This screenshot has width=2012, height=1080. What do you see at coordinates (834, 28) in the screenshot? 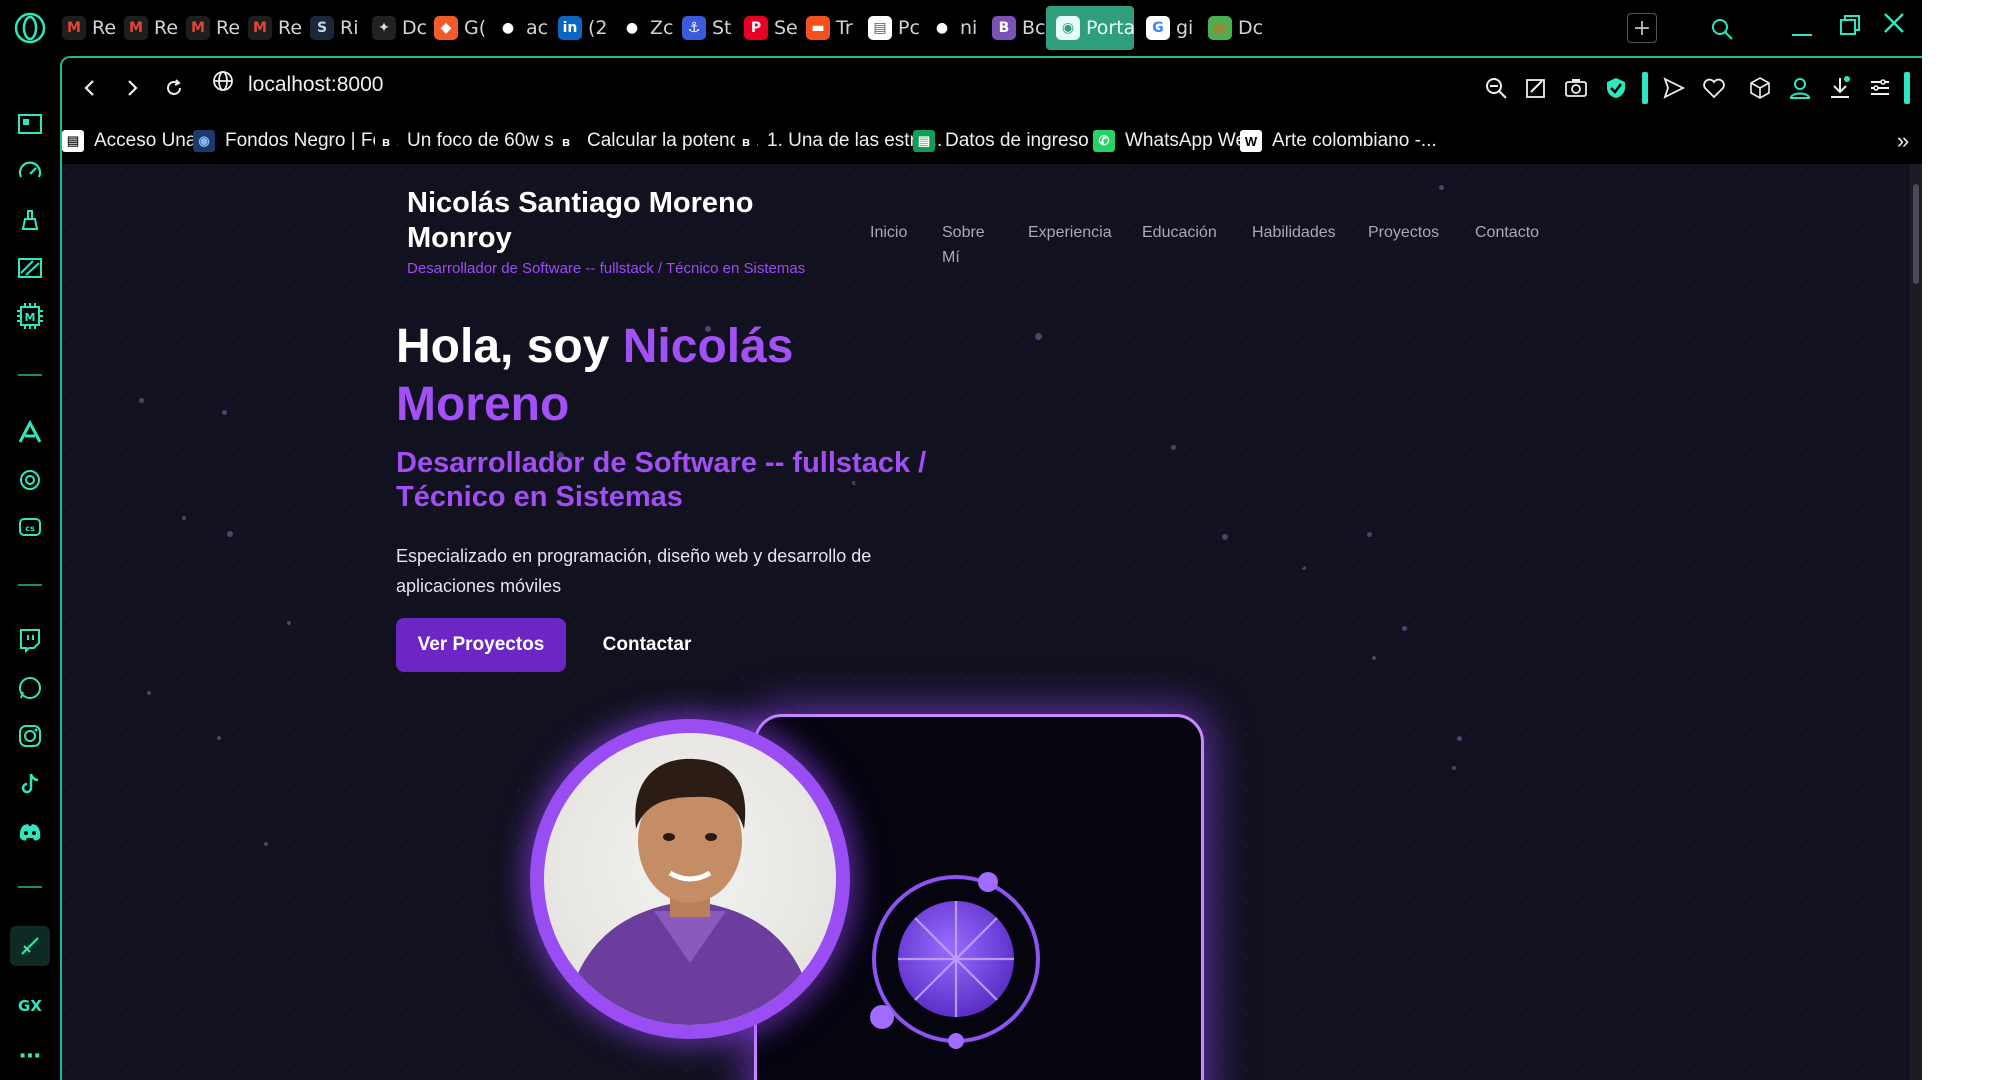
I see `tab-12: ▬ Tr` at bounding box center [834, 28].